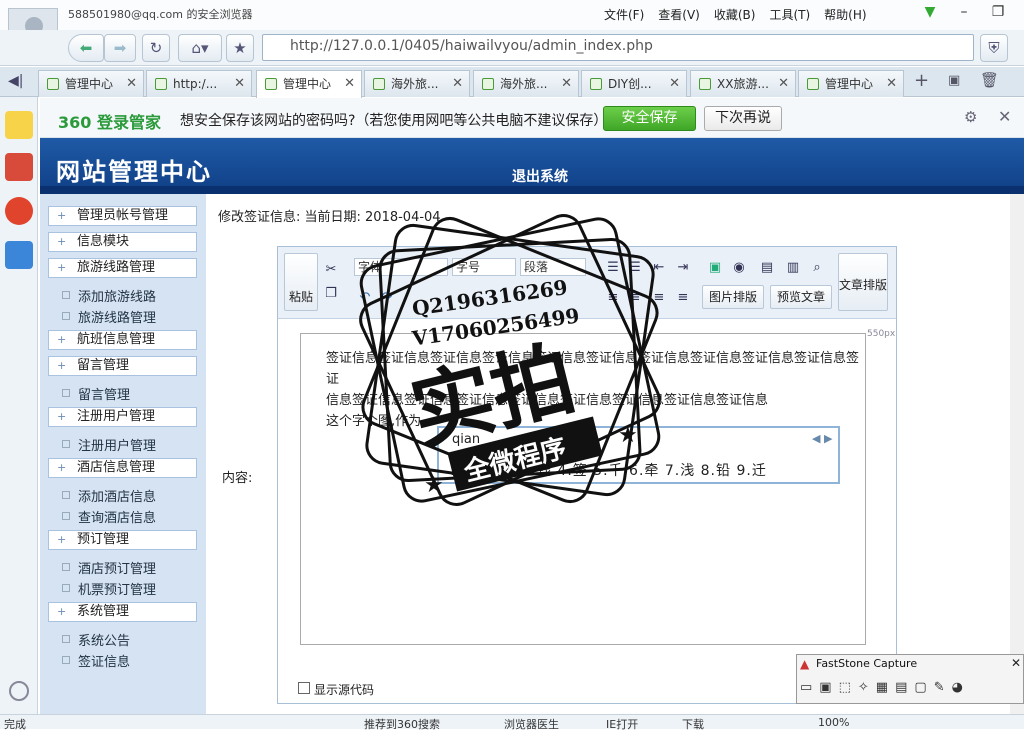 This screenshot has height=732, width=1024. What do you see at coordinates (156, 48) in the screenshot?
I see `refresh-button: ↻` at bounding box center [156, 48].